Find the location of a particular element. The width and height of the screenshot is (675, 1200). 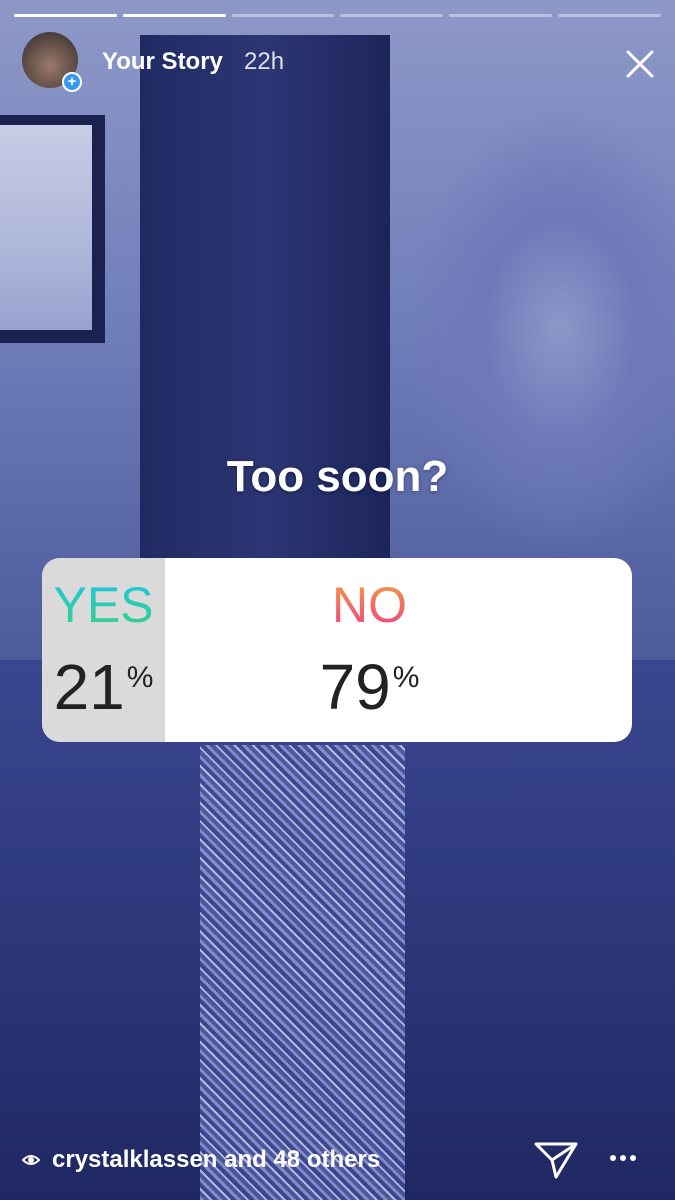

story-title: Your Story is located at coordinates (162, 62).